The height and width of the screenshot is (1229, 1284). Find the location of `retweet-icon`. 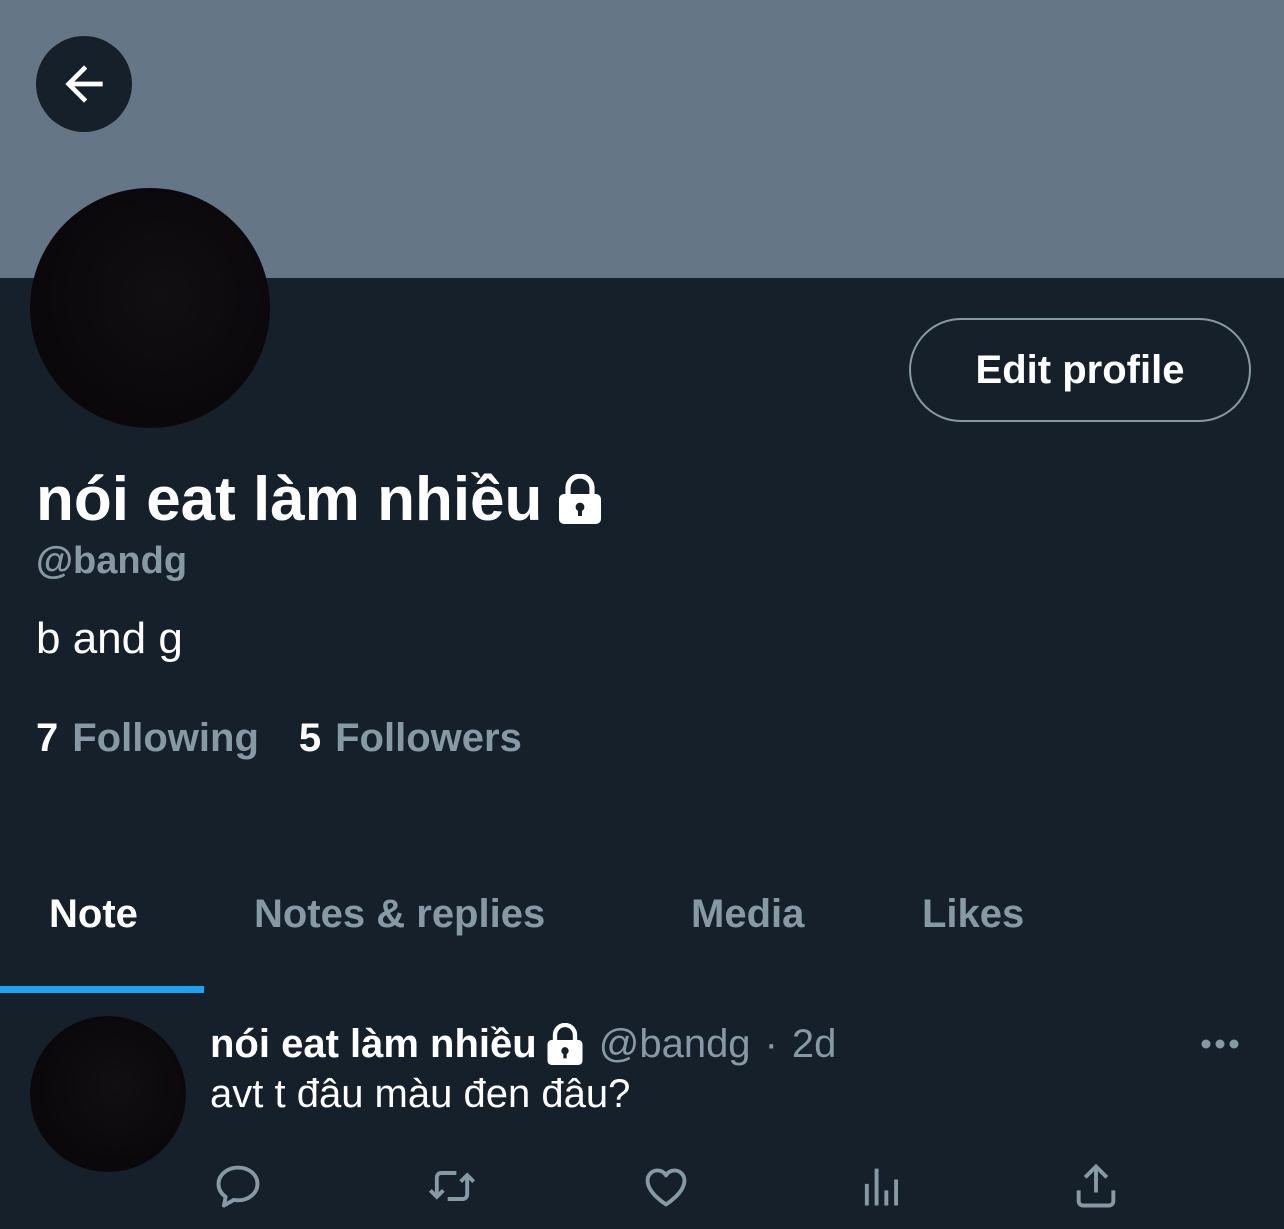

retweet-icon is located at coordinates (452, 1186).